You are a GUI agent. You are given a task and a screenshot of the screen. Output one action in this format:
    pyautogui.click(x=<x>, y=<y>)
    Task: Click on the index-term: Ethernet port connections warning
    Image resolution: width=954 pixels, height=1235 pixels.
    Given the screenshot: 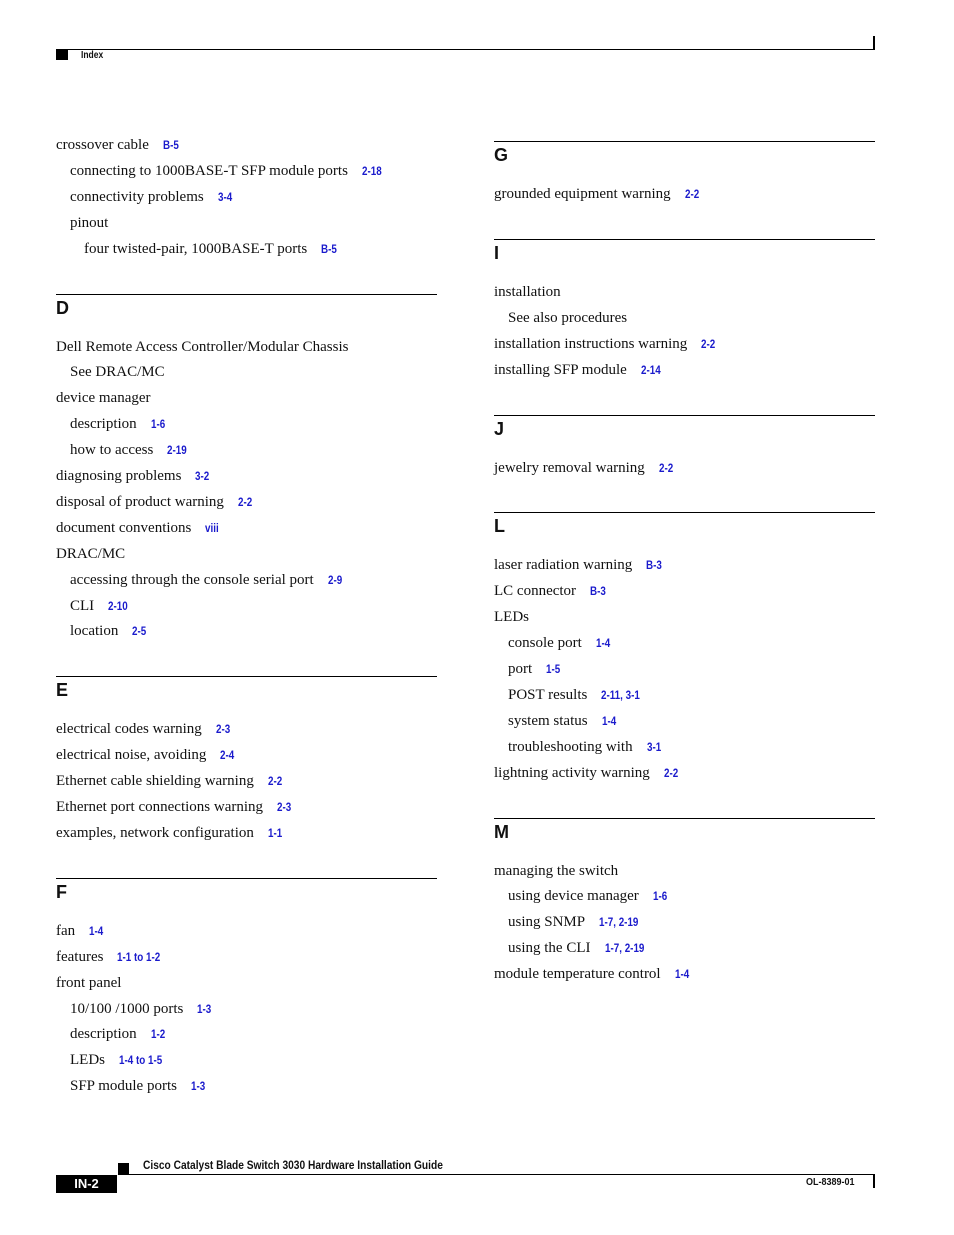 What is the action you would take?
    pyautogui.click(x=160, y=807)
    